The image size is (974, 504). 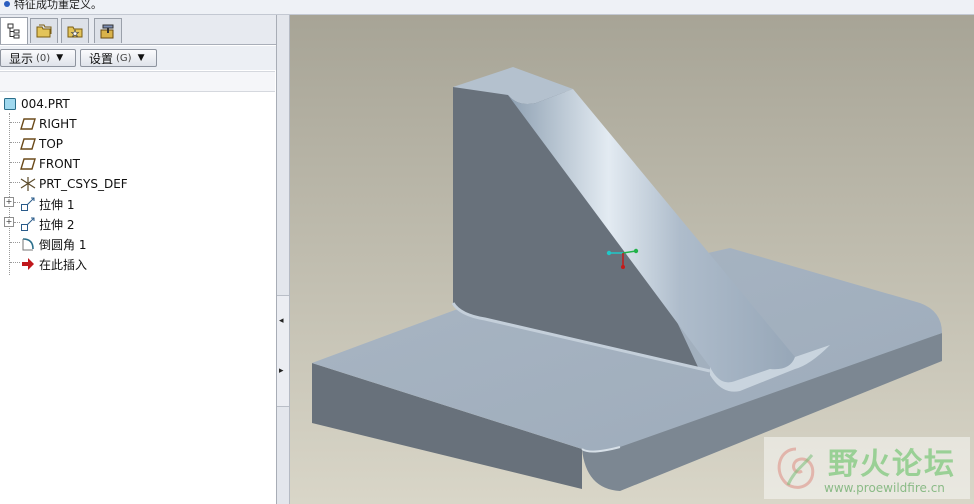 I want to click on info-icon, so click(x=7, y=4).